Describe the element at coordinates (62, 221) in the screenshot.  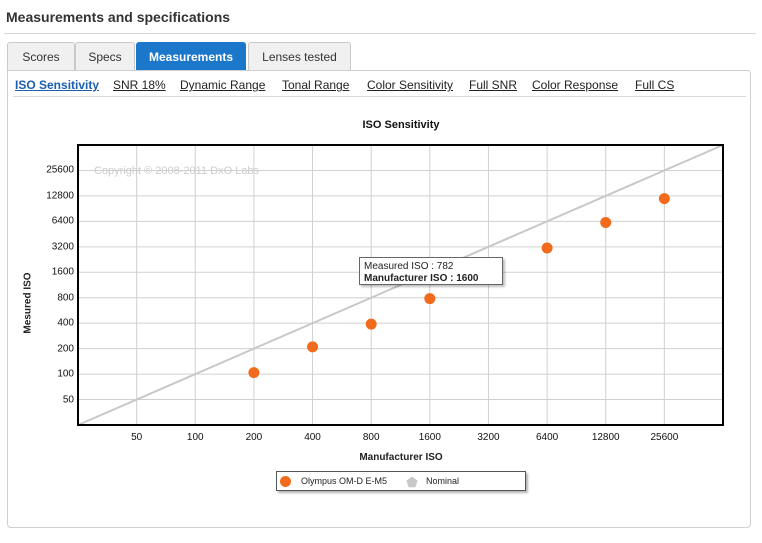
I see `y-tick-label: 6400` at that location.